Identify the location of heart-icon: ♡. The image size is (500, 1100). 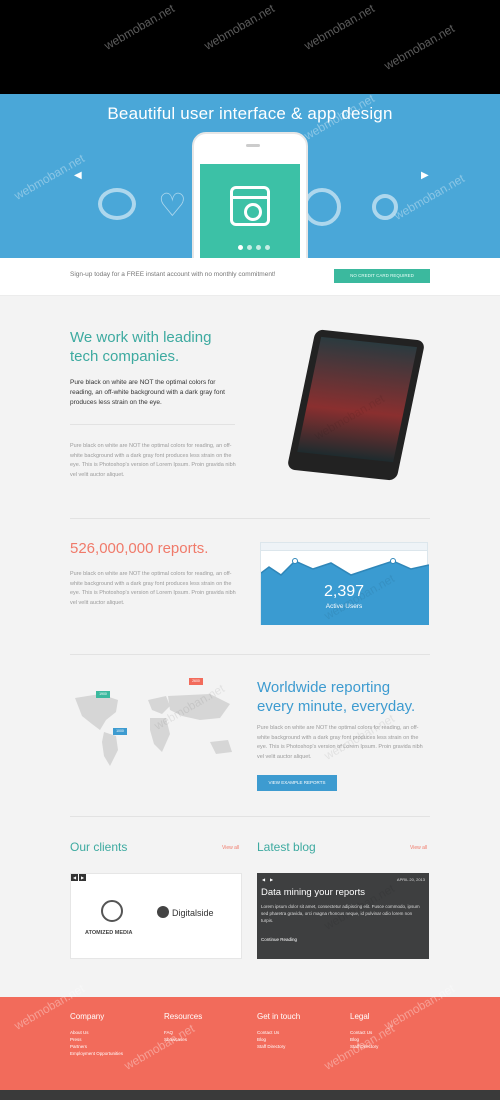
(172, 205).